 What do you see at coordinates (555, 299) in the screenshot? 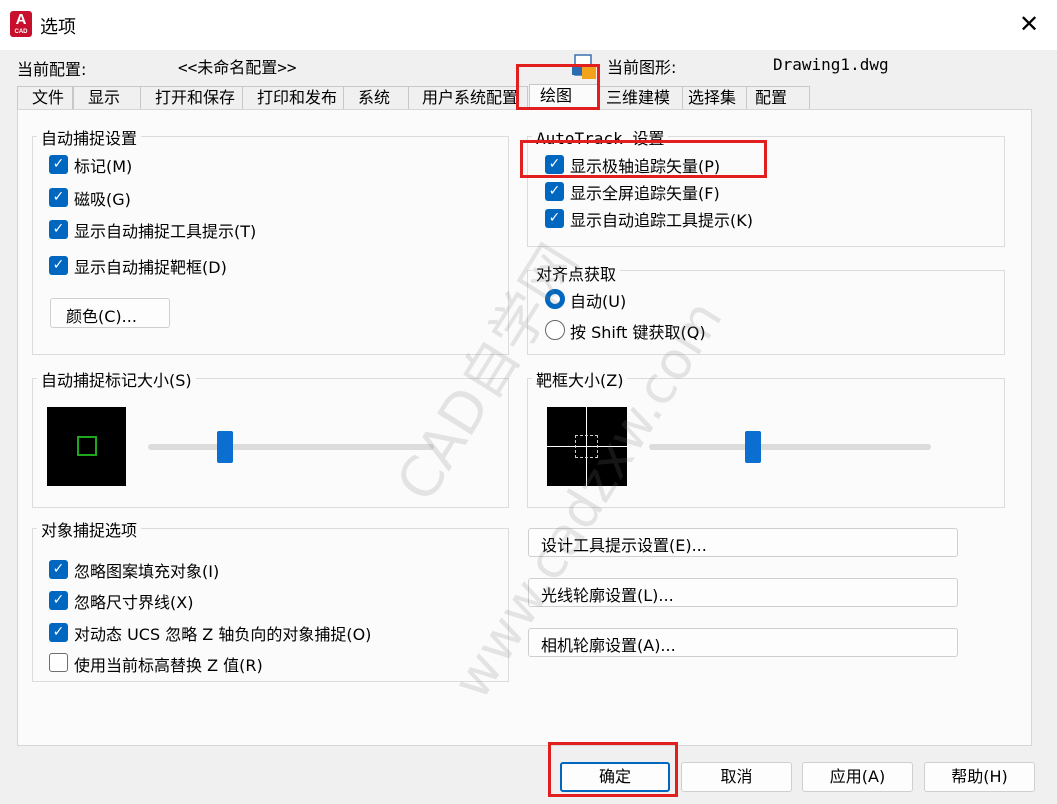
I see `auto-acquire-radio` at bounding box center [555, 299].